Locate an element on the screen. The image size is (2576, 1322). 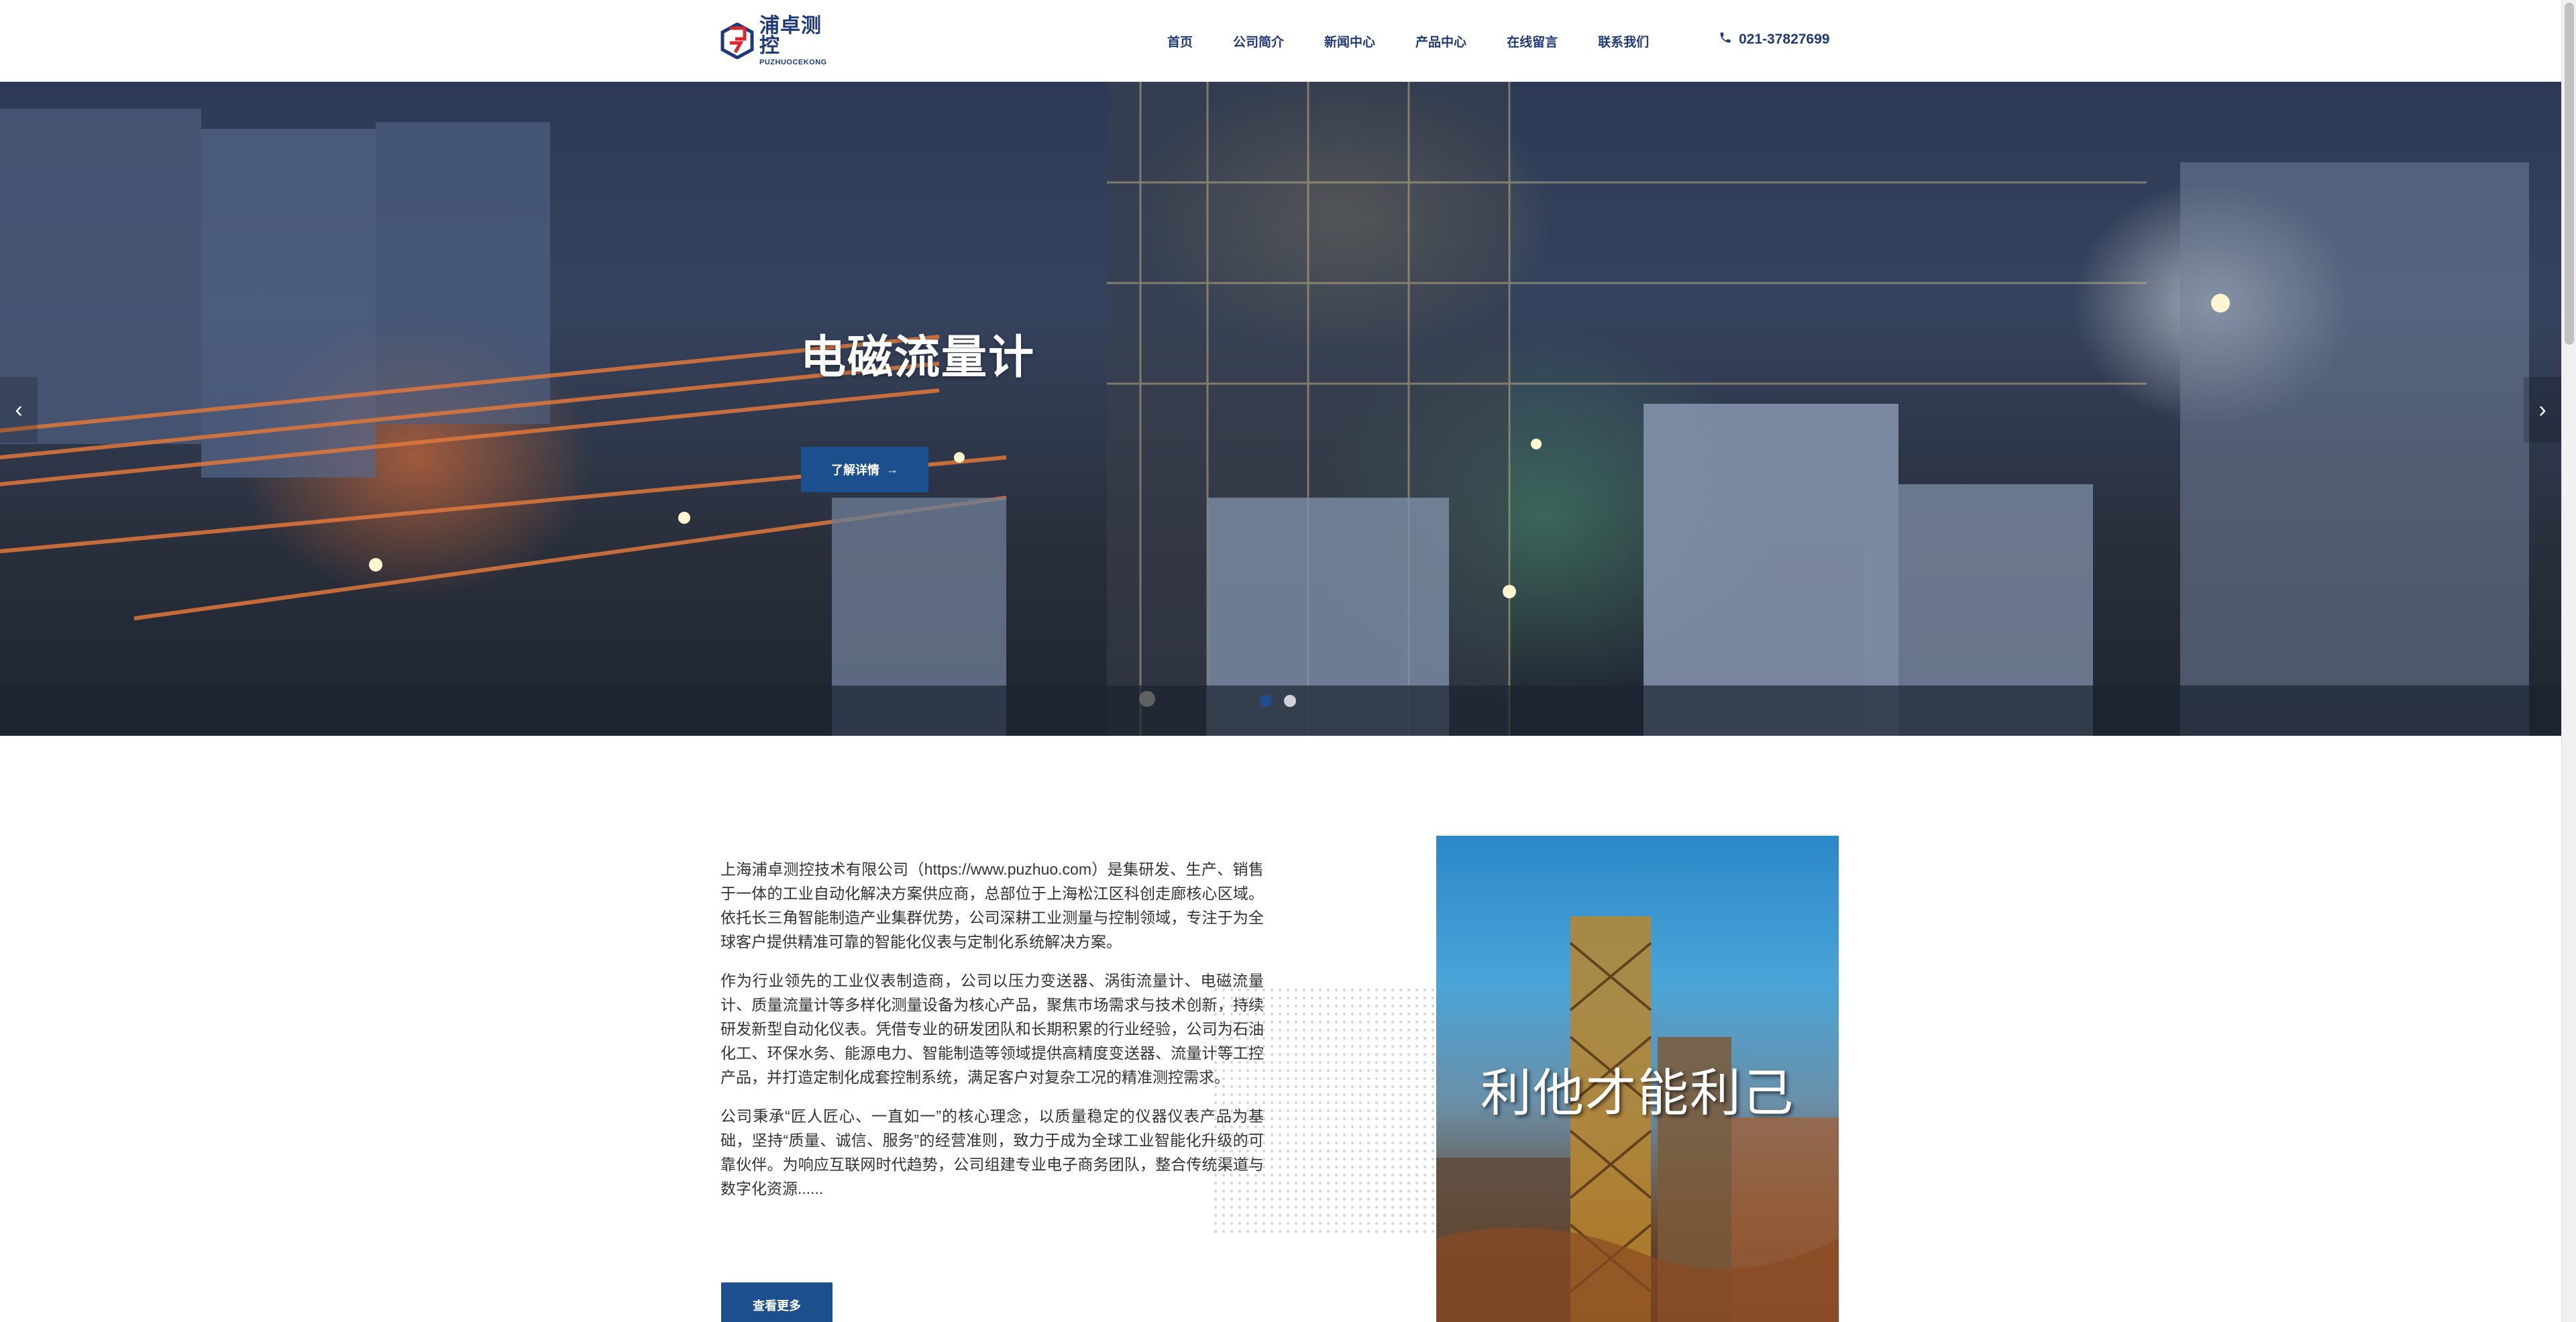
nav-about: 公司简介 is located at coordinates (1258, 41).